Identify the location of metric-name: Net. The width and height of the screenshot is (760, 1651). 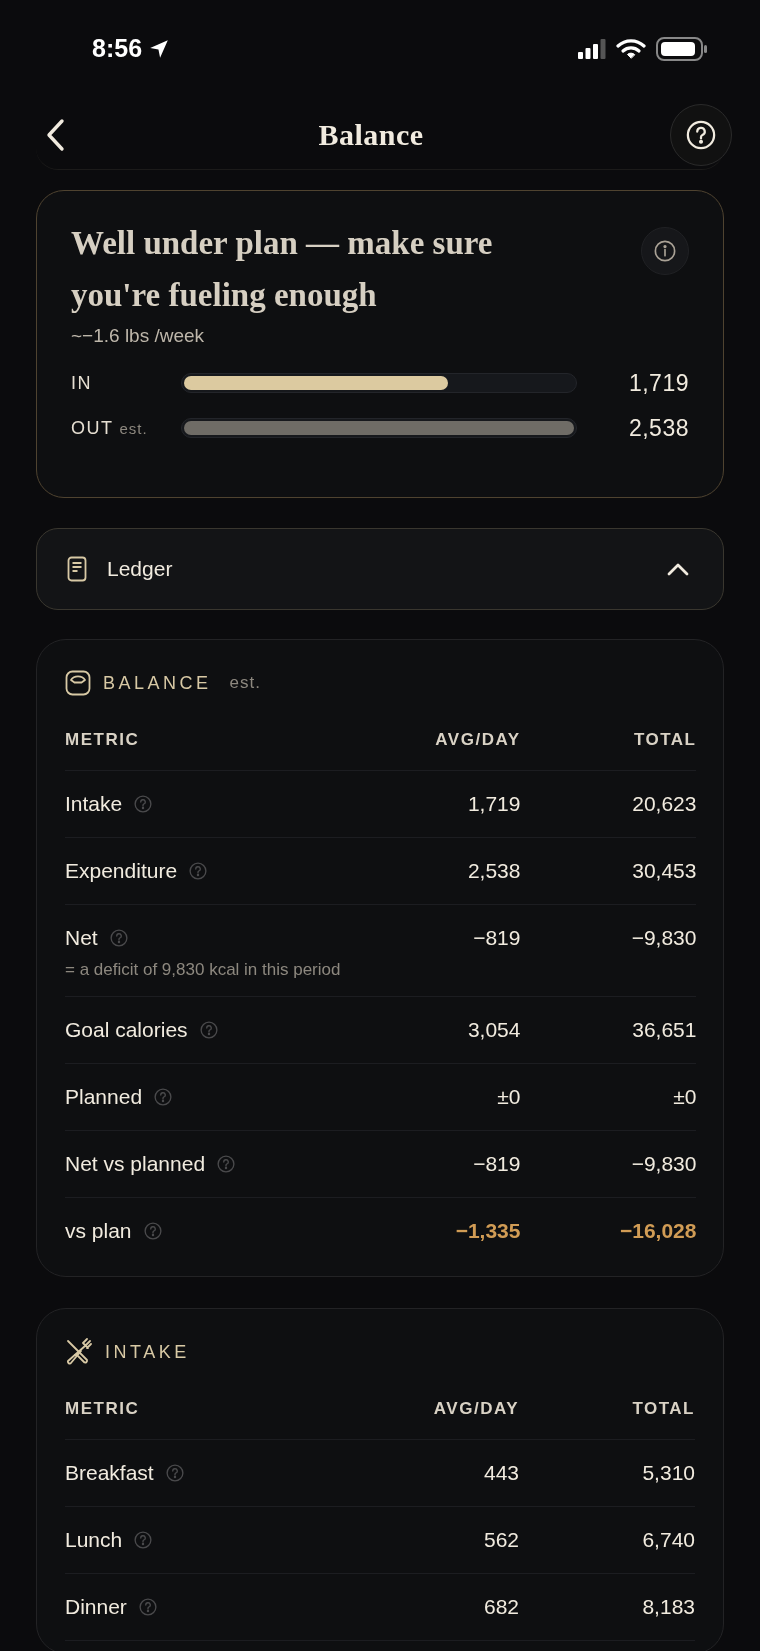
(81, 938).